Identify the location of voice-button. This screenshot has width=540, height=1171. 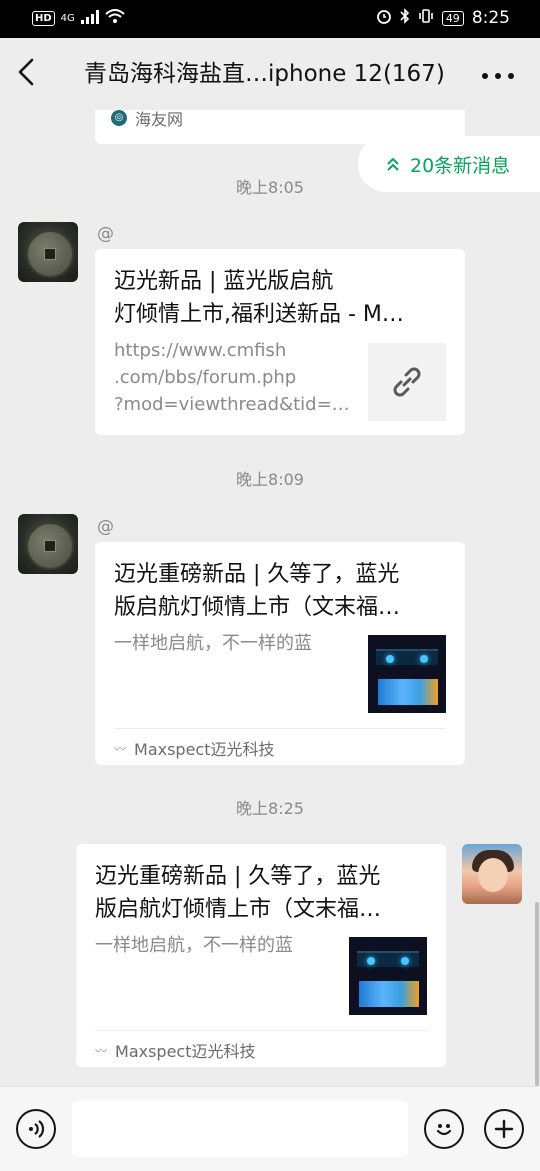
(36, 1129).